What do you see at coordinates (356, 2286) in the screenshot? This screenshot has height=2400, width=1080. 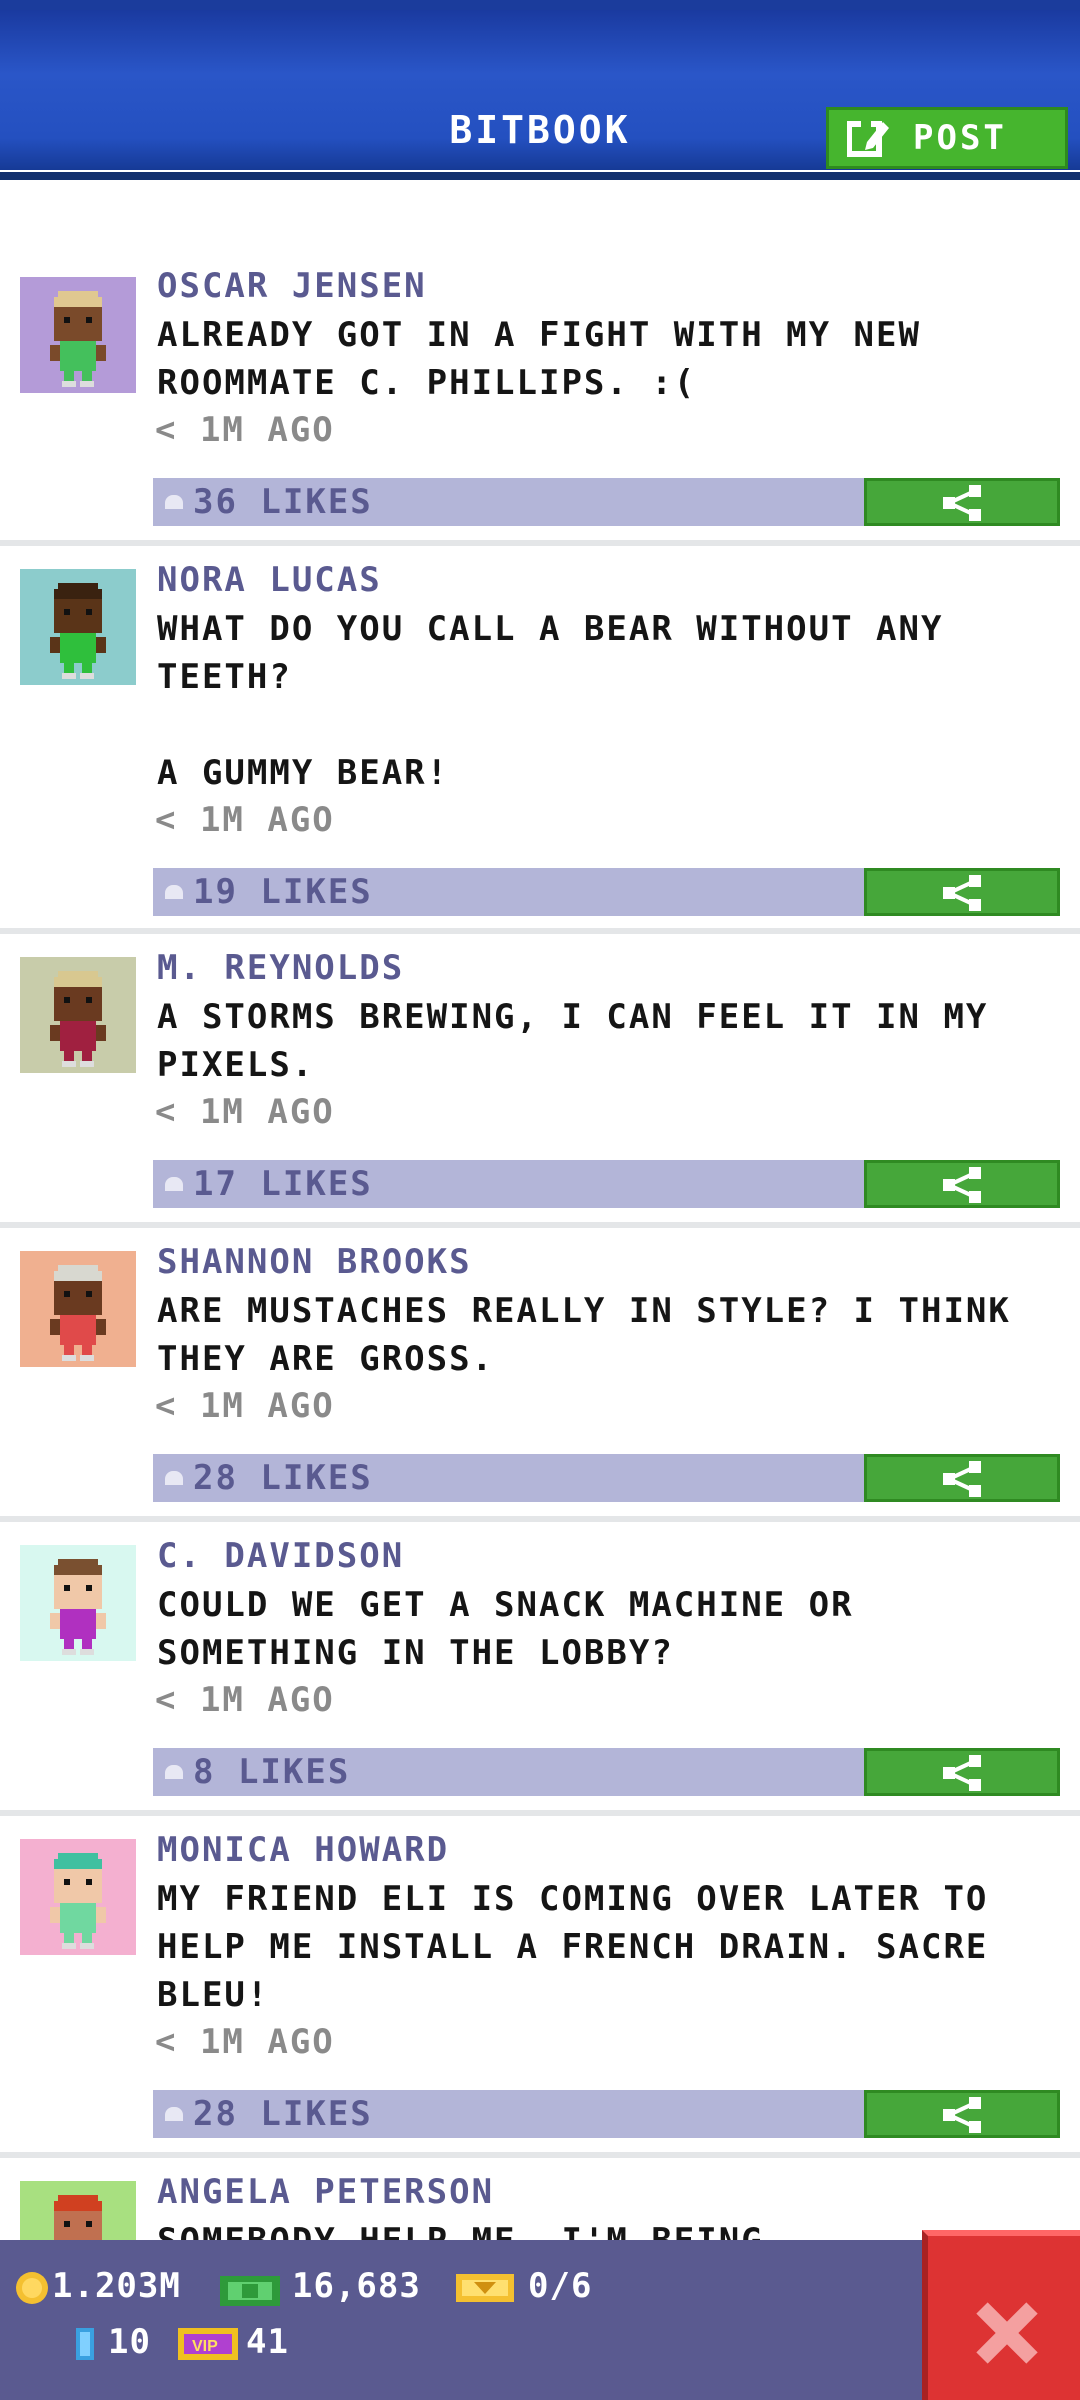 I see `cash-value: 16,683` at bounding box center [356, 2286].